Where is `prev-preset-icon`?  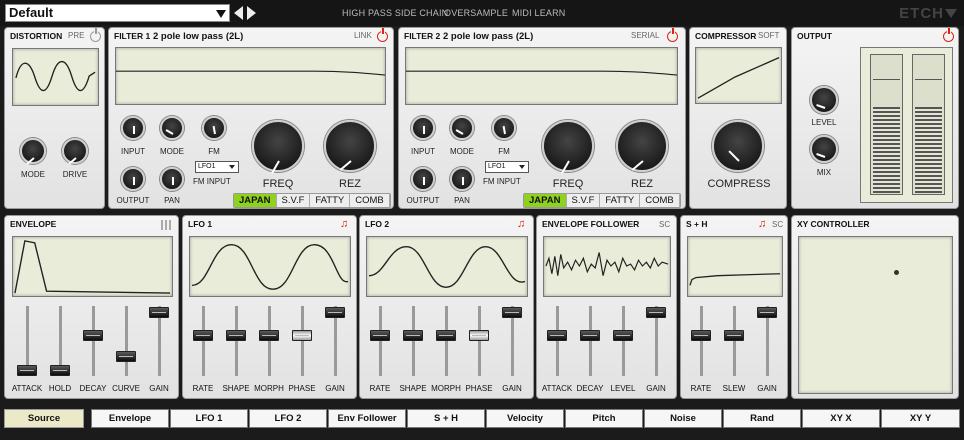 prev-preset-icon is located at coordinates (238, 13).